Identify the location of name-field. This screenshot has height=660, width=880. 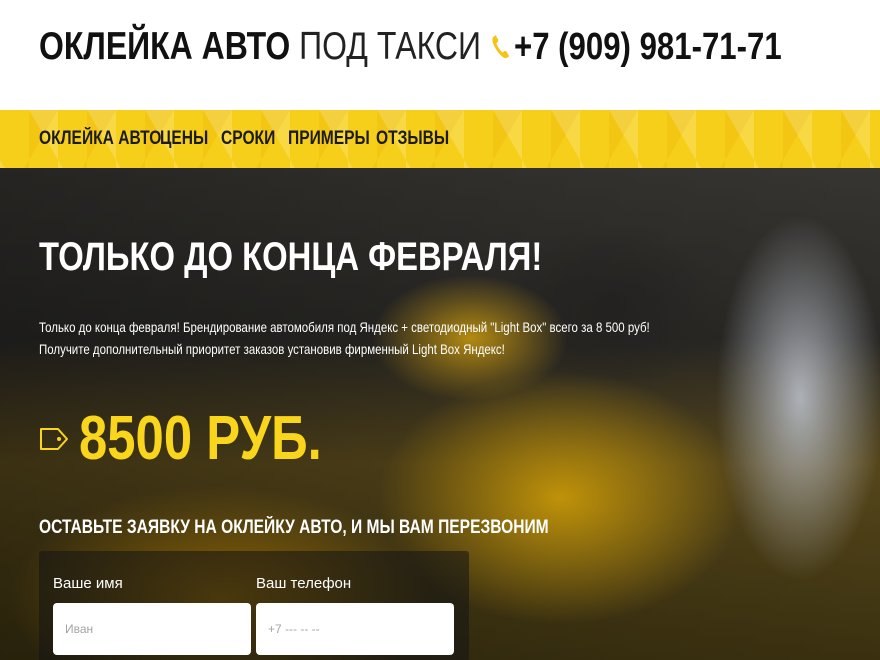
(152, 629).